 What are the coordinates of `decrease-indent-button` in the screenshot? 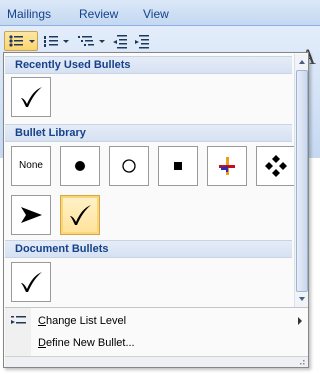 It's located at (120, 41).